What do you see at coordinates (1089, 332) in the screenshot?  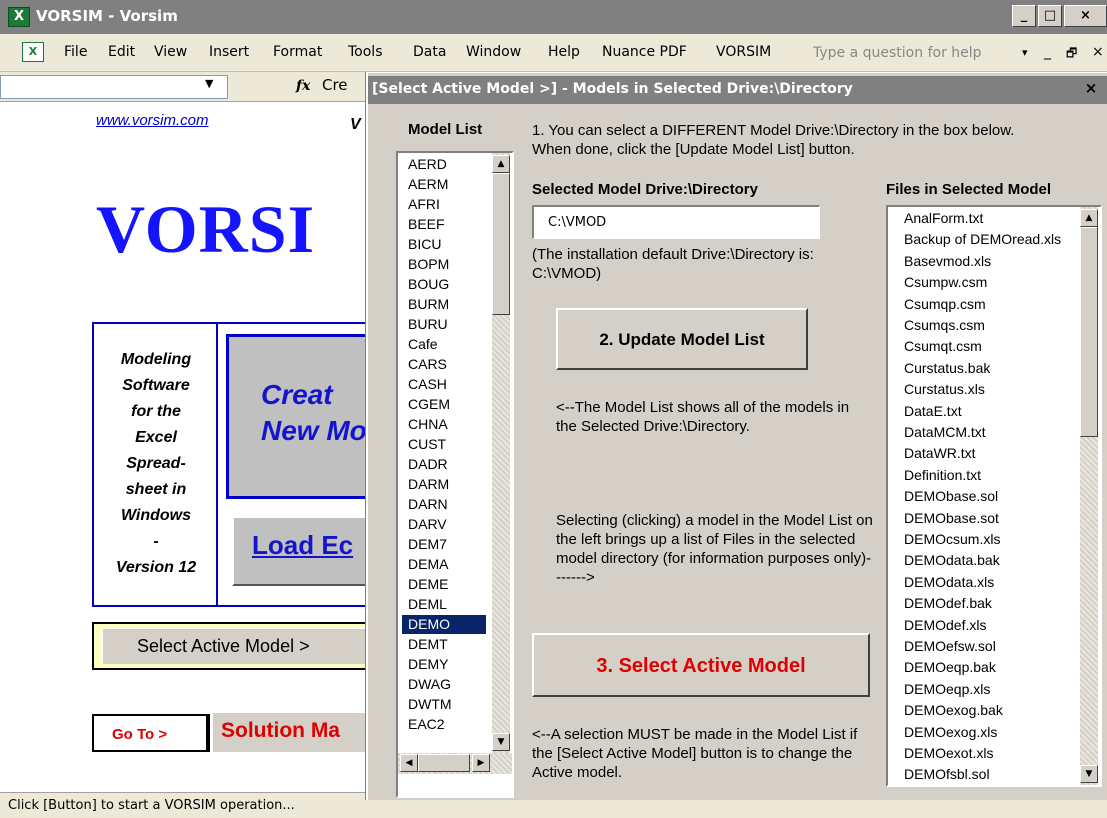 I see `files-scroll-thumb` at bounding box center [1089, 332].